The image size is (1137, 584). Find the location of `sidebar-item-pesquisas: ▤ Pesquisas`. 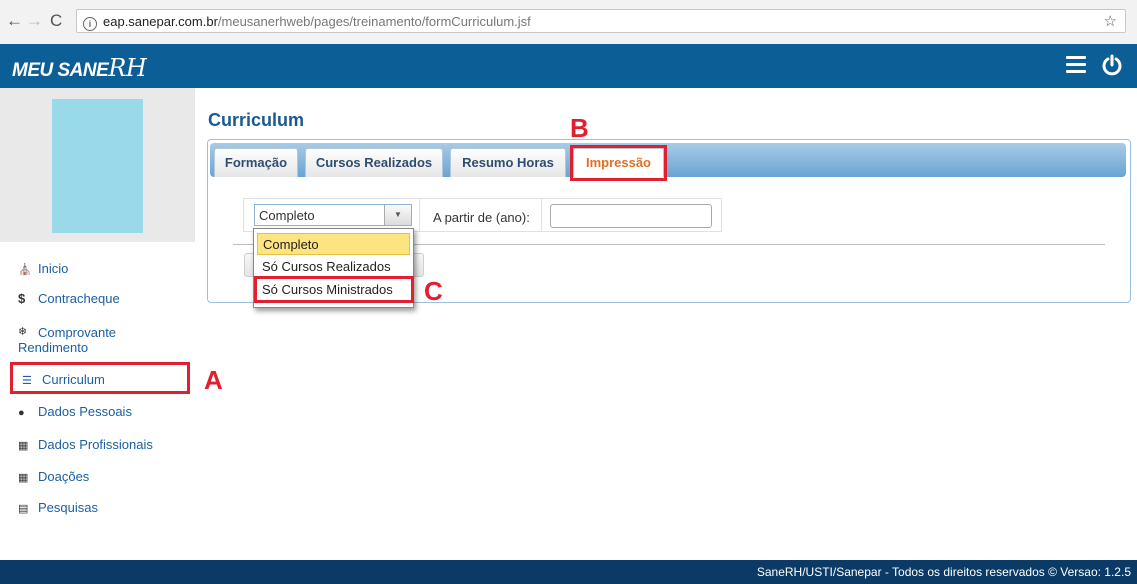

sidebar-item-pesquisas: ▤ Pesquisas is located at coordinates (58, 508).